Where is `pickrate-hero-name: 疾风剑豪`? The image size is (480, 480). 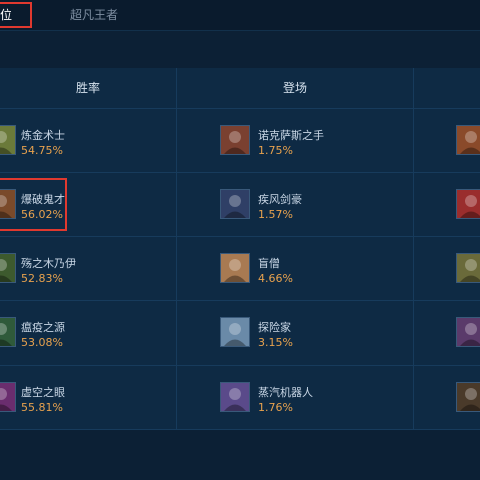
pickrate-hero-name: 疾风剑豪 is located at coordinates (280, 199).